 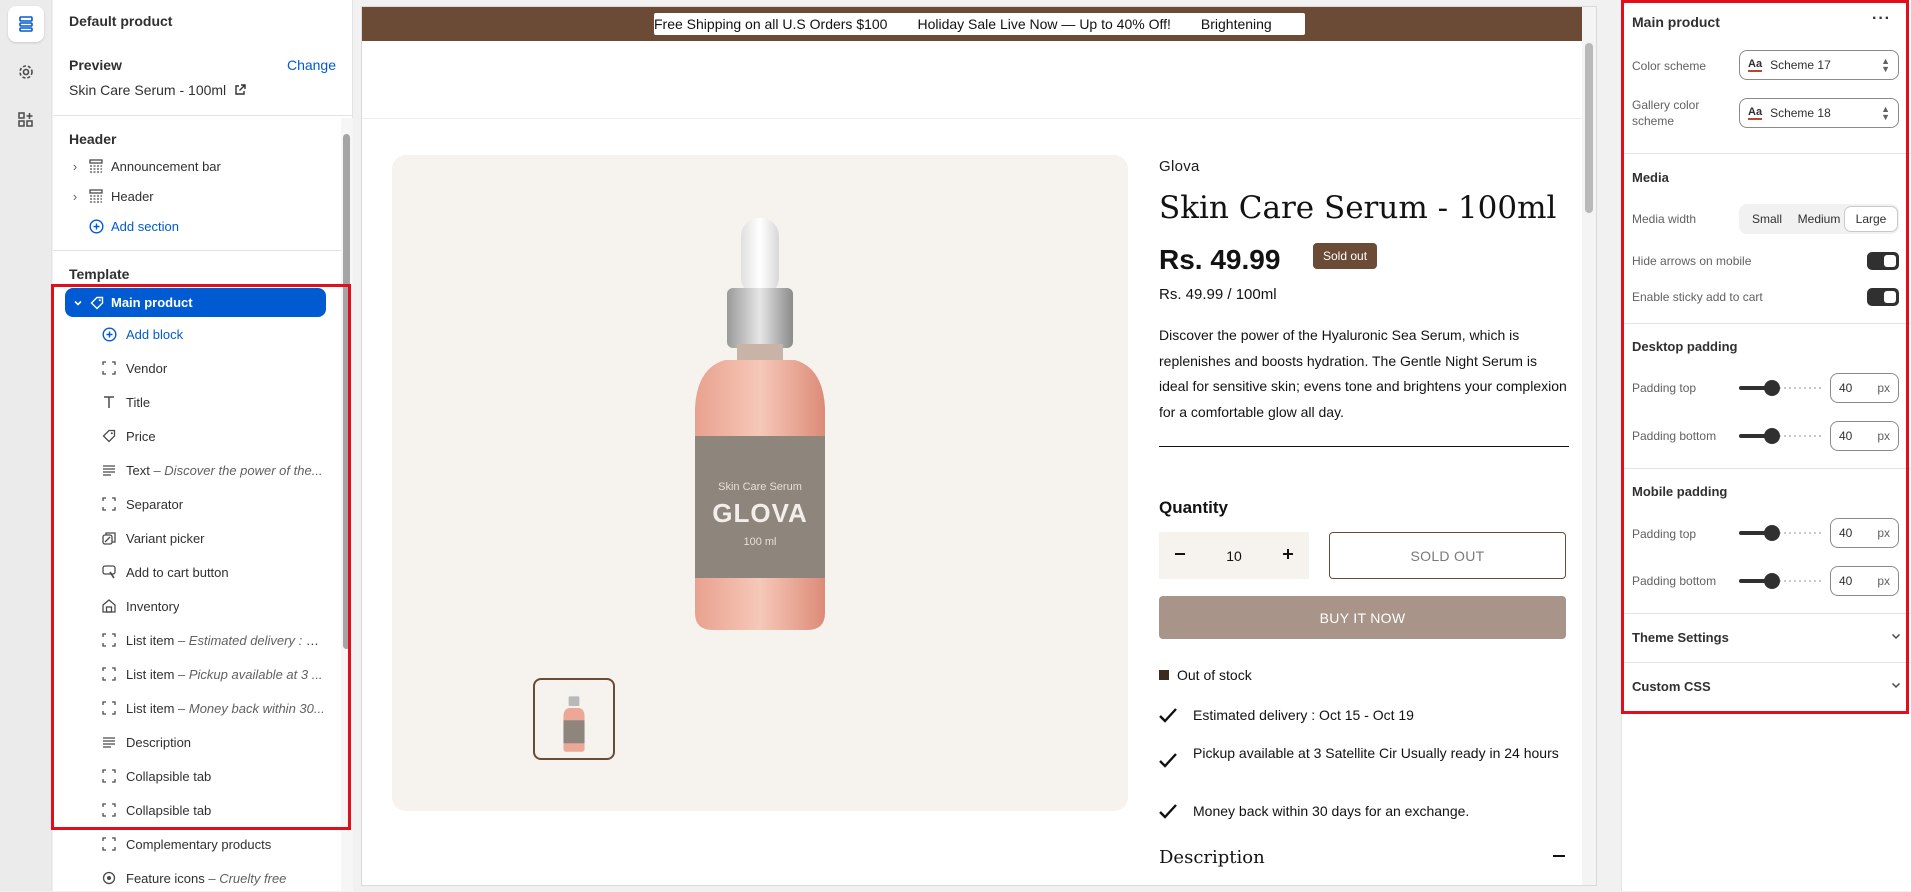 I want to click on section-label: Header, so click(x=132, y=196).